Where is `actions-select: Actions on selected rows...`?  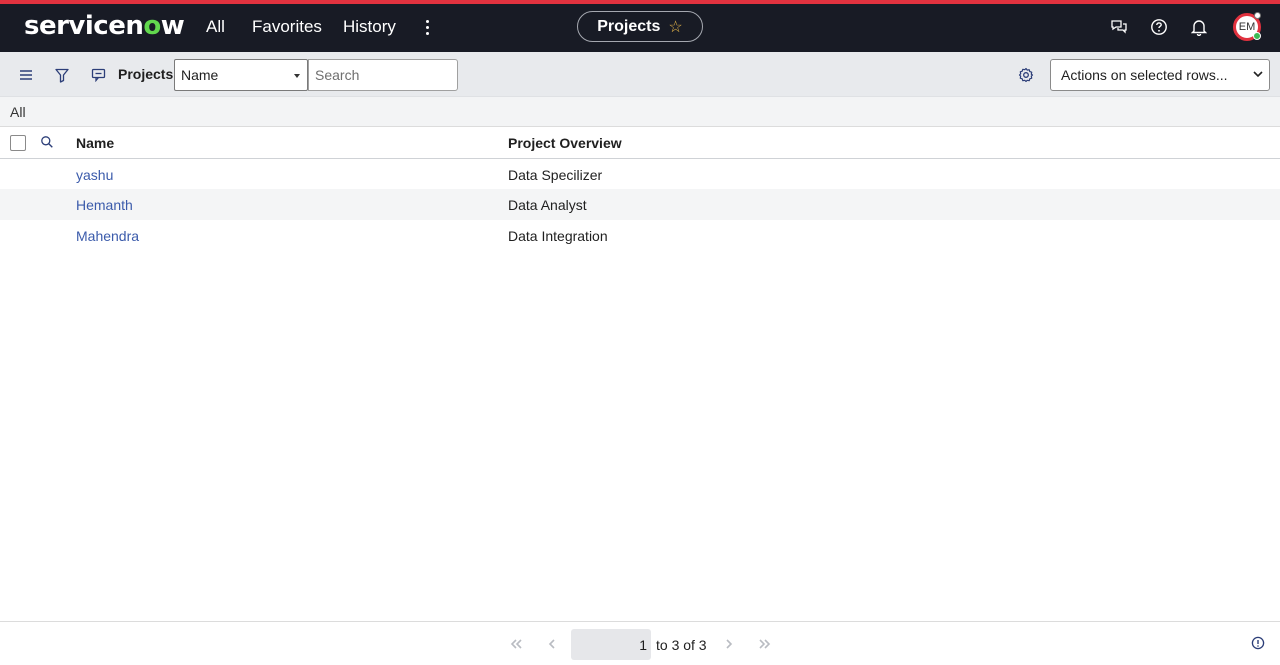
actions-select: Actions on selected rows... is located at coordinates (1160, 75).